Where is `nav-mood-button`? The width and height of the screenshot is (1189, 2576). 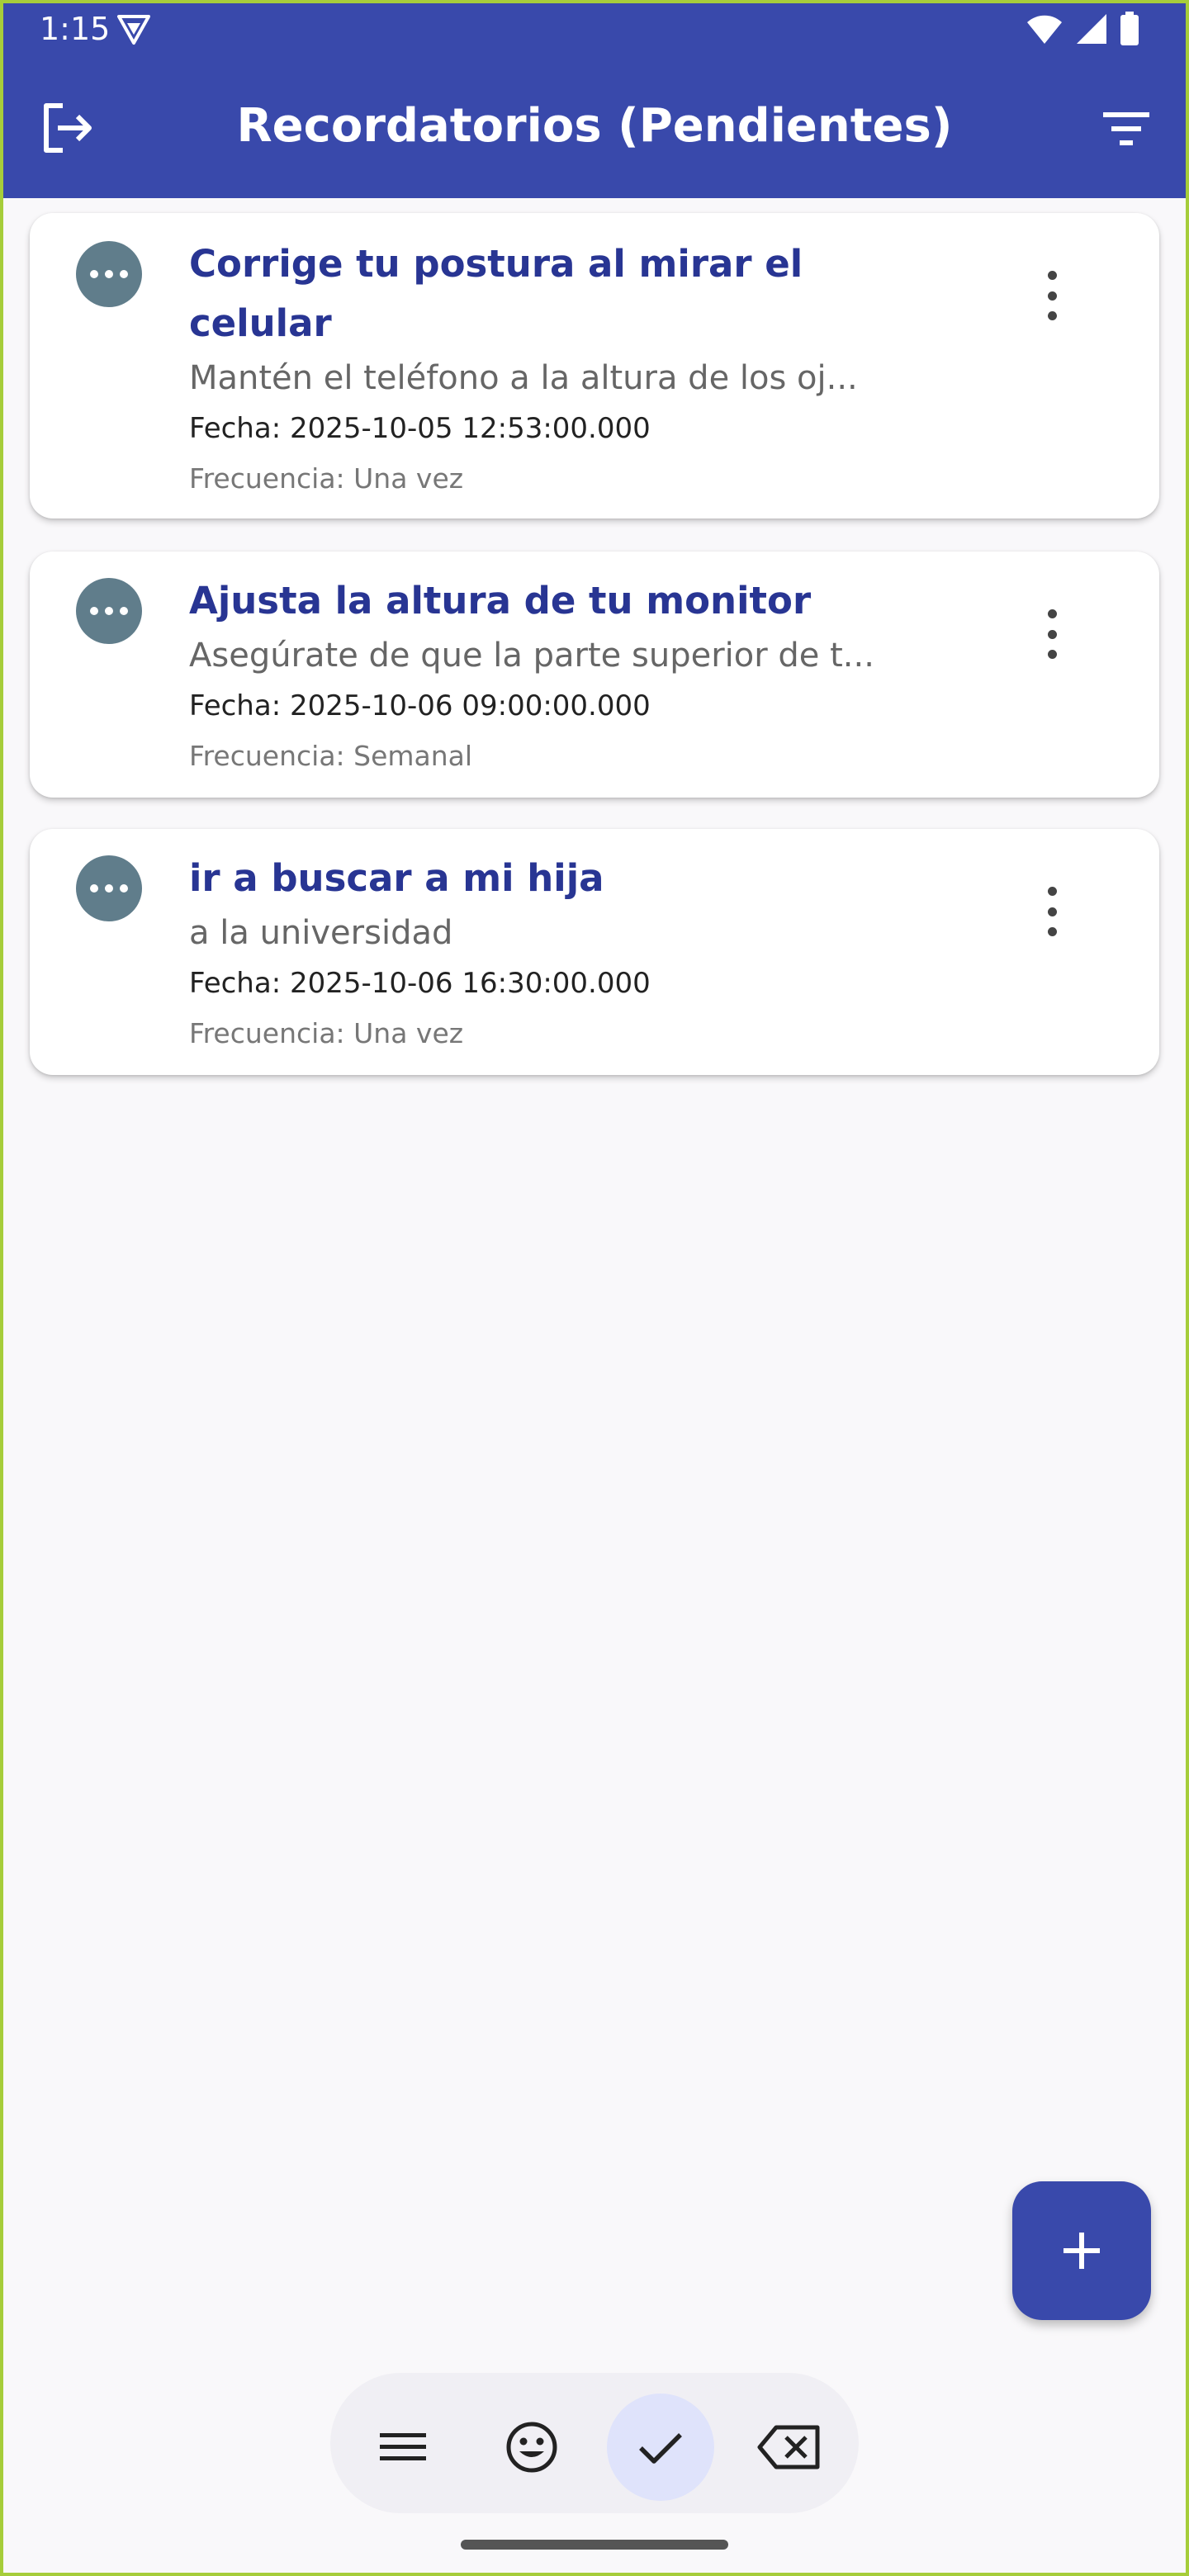
nav-mood-button is located at coordinates (531, 2447).